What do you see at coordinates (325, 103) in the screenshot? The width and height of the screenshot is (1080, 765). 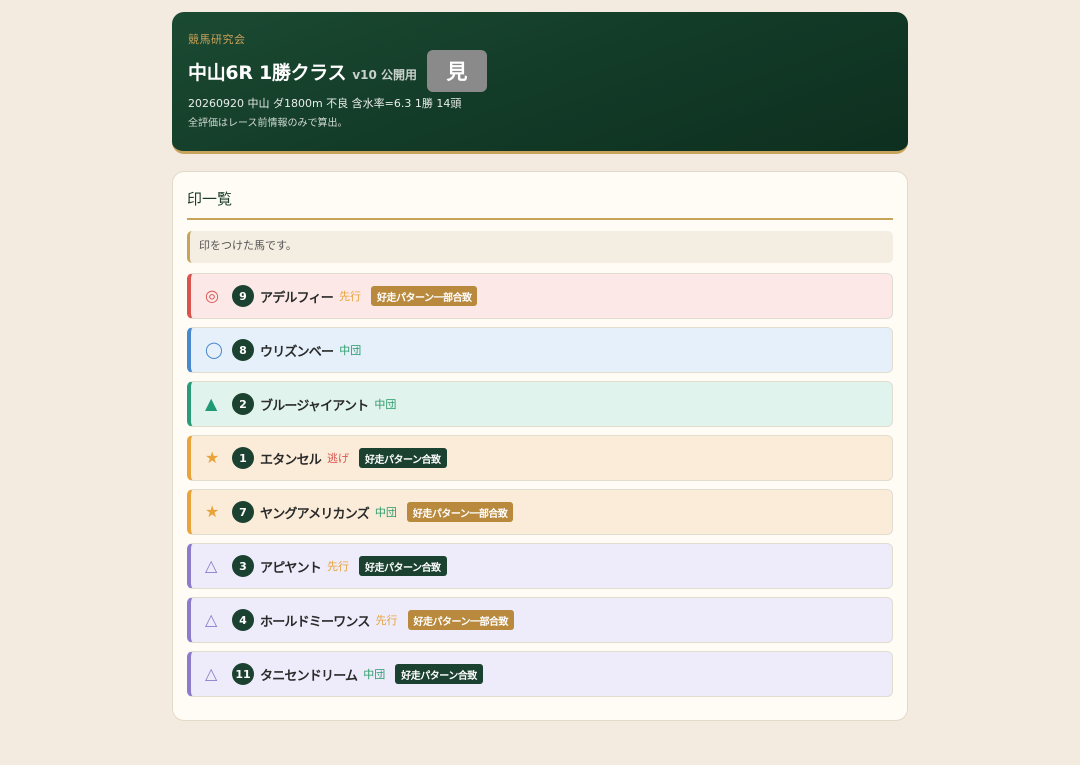 I see `race-meta: 20260920 中山 ダ1800m 不良 含水率=6.3 1勝 14頭` at bounding box center [325, 103].